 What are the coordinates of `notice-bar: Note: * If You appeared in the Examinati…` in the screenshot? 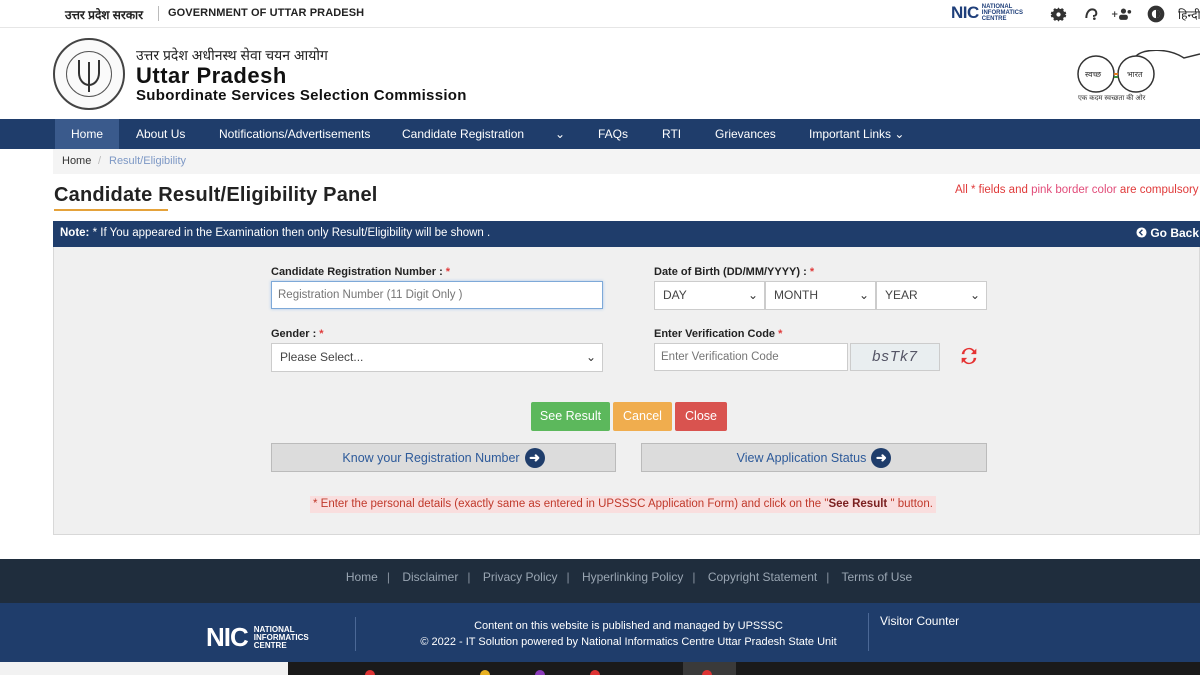 It's located at (626, 234).